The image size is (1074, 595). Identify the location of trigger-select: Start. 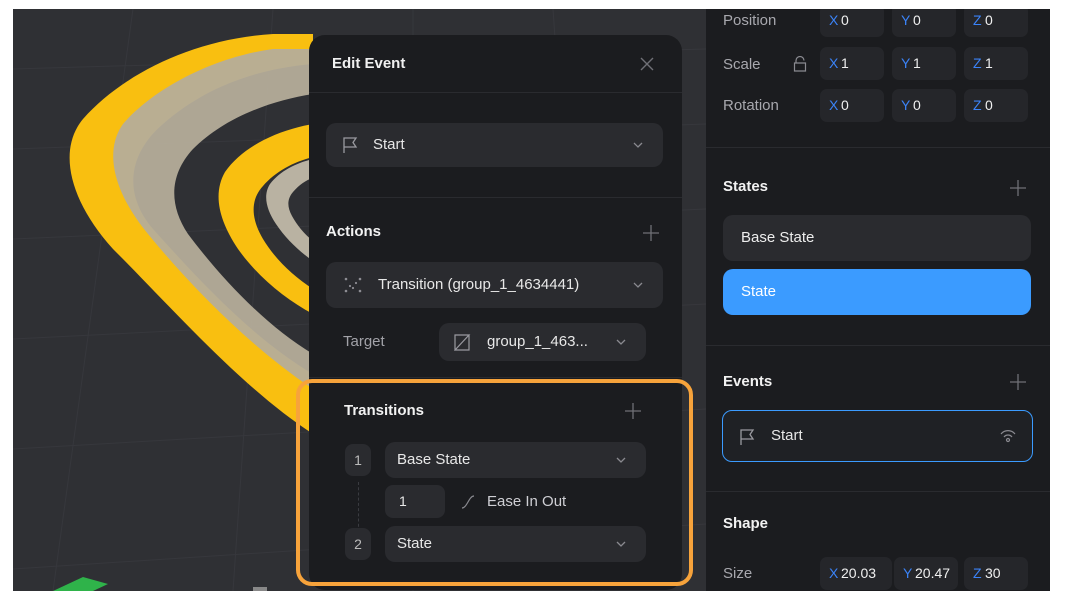
(494, 145).